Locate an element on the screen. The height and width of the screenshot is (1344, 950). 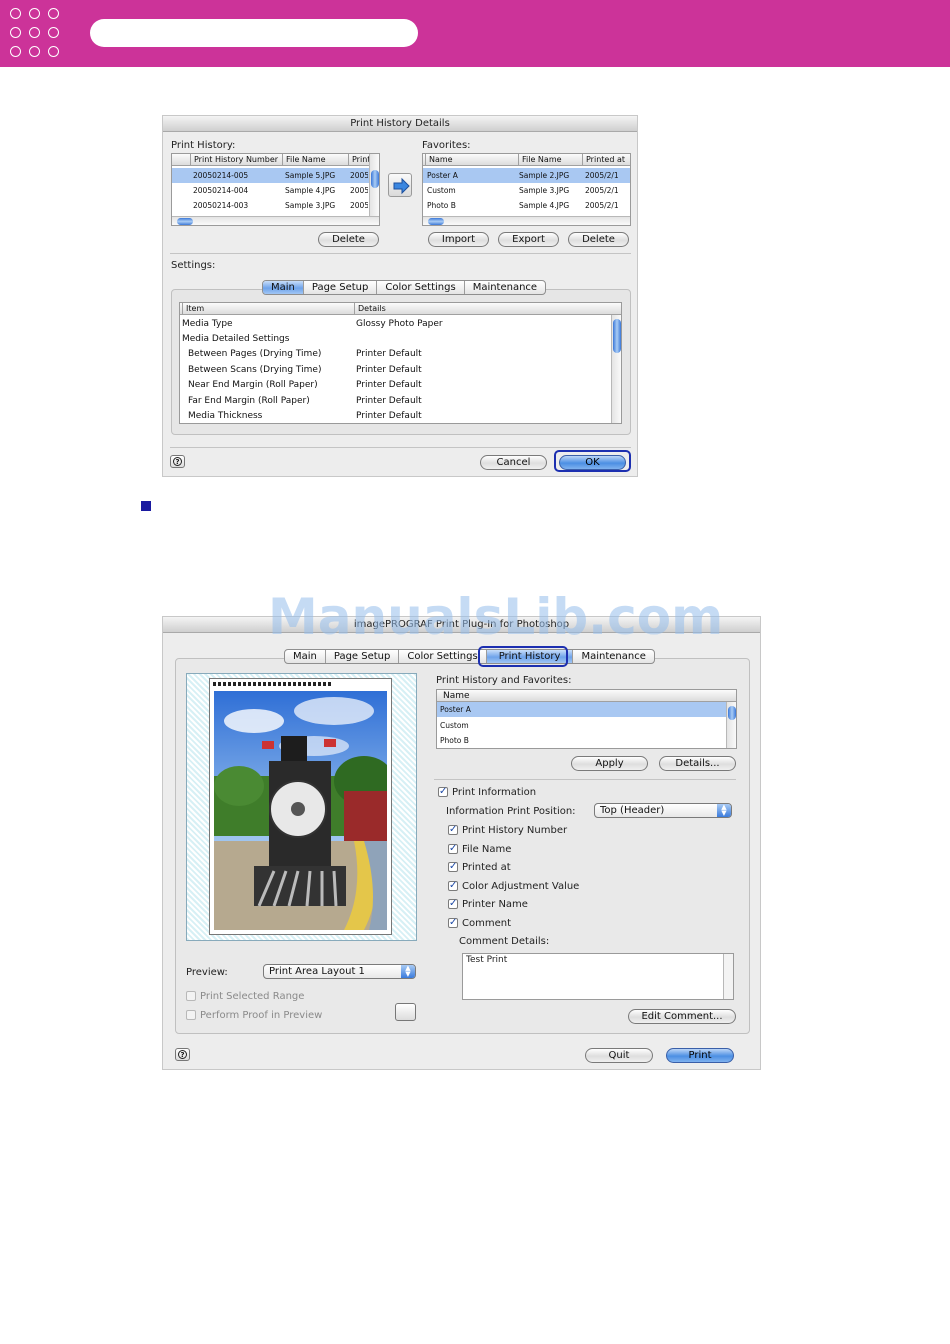
list-header: Name is located at coordinates (586, 696).